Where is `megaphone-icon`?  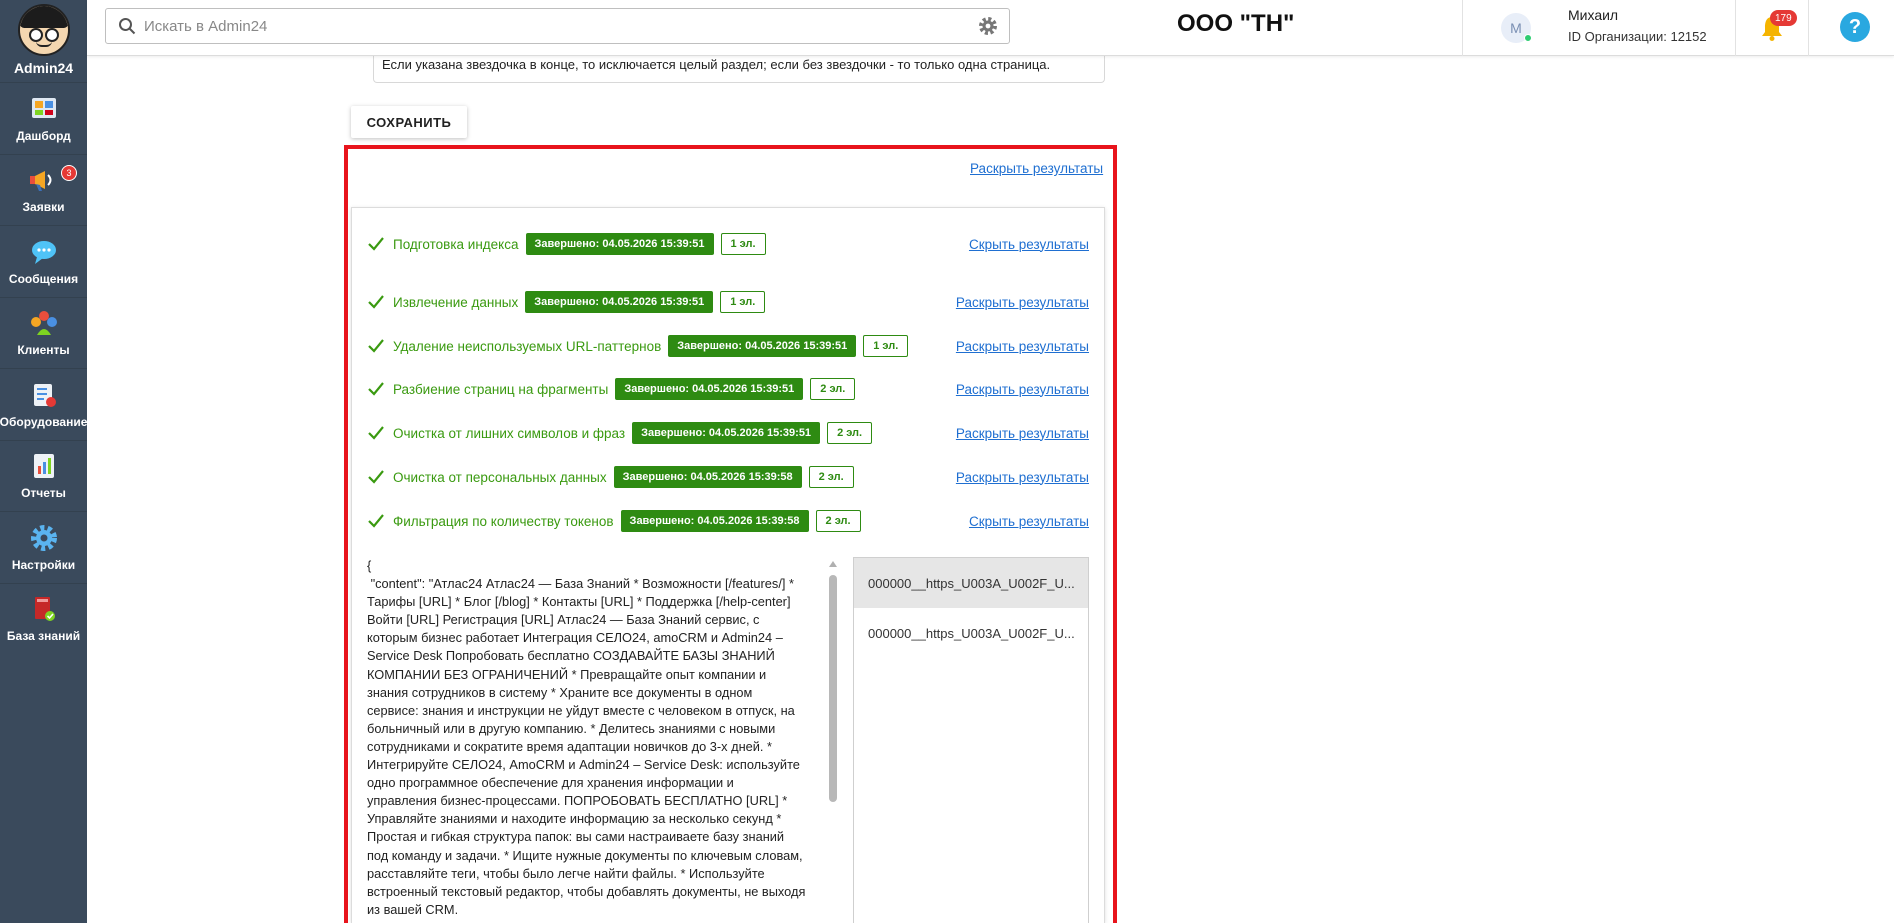
megaphone-icon is located at coordinates (44, 180).